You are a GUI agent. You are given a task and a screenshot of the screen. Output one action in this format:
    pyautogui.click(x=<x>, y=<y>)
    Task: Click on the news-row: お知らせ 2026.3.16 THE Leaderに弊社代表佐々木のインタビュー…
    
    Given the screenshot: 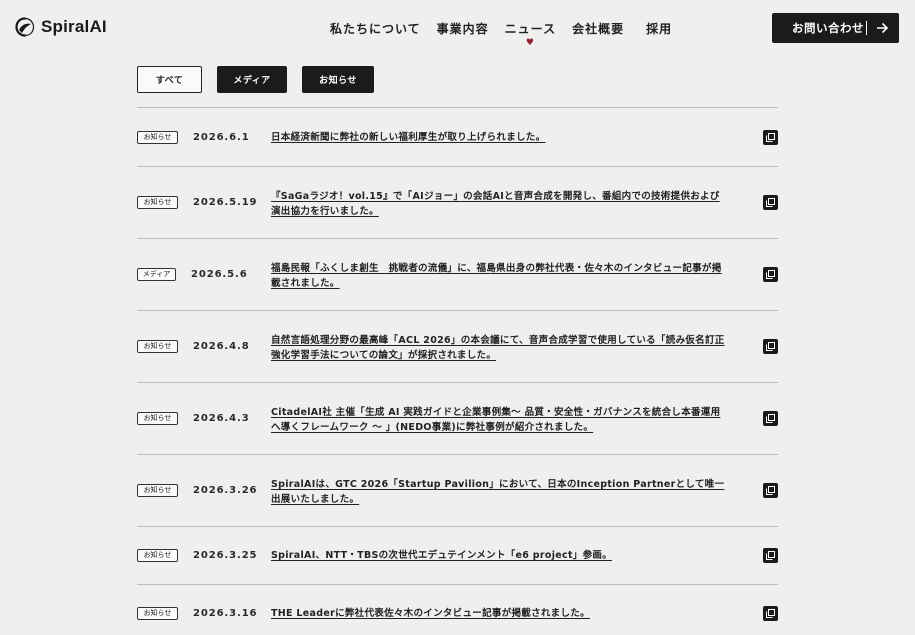 What is the action you would take?
    pyautogui.click(x=457, y=609)
    